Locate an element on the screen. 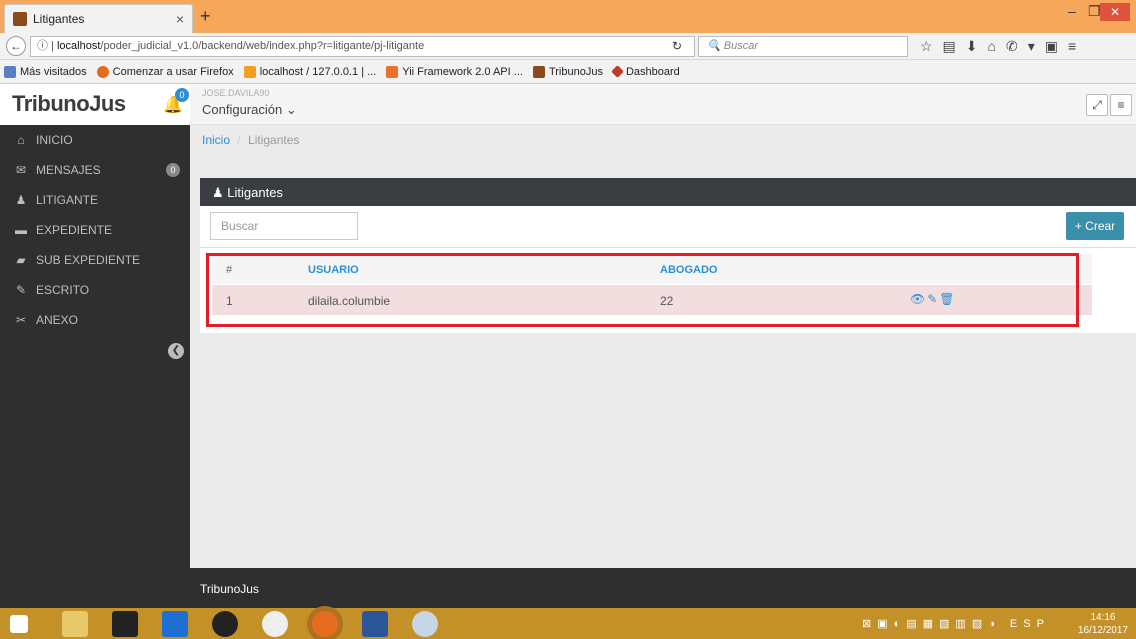  create-button: + Crear is located at coordinates (1095, 226).